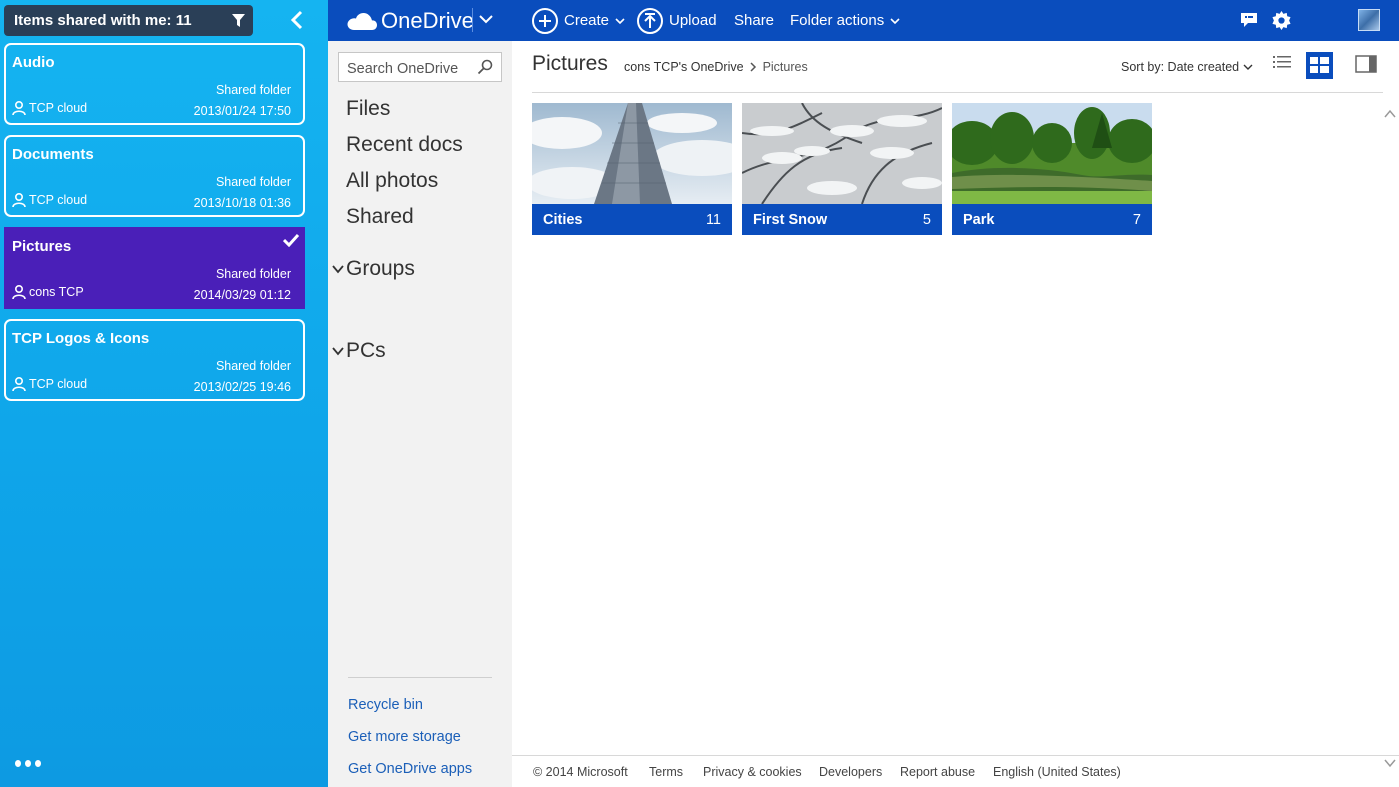 Image resolution: width=1399 pixels, height=787 pixels. Describe the element at coordinates (404, 737) in the screenshot. I see `get-more-storage-link: Get more storage` at that location.